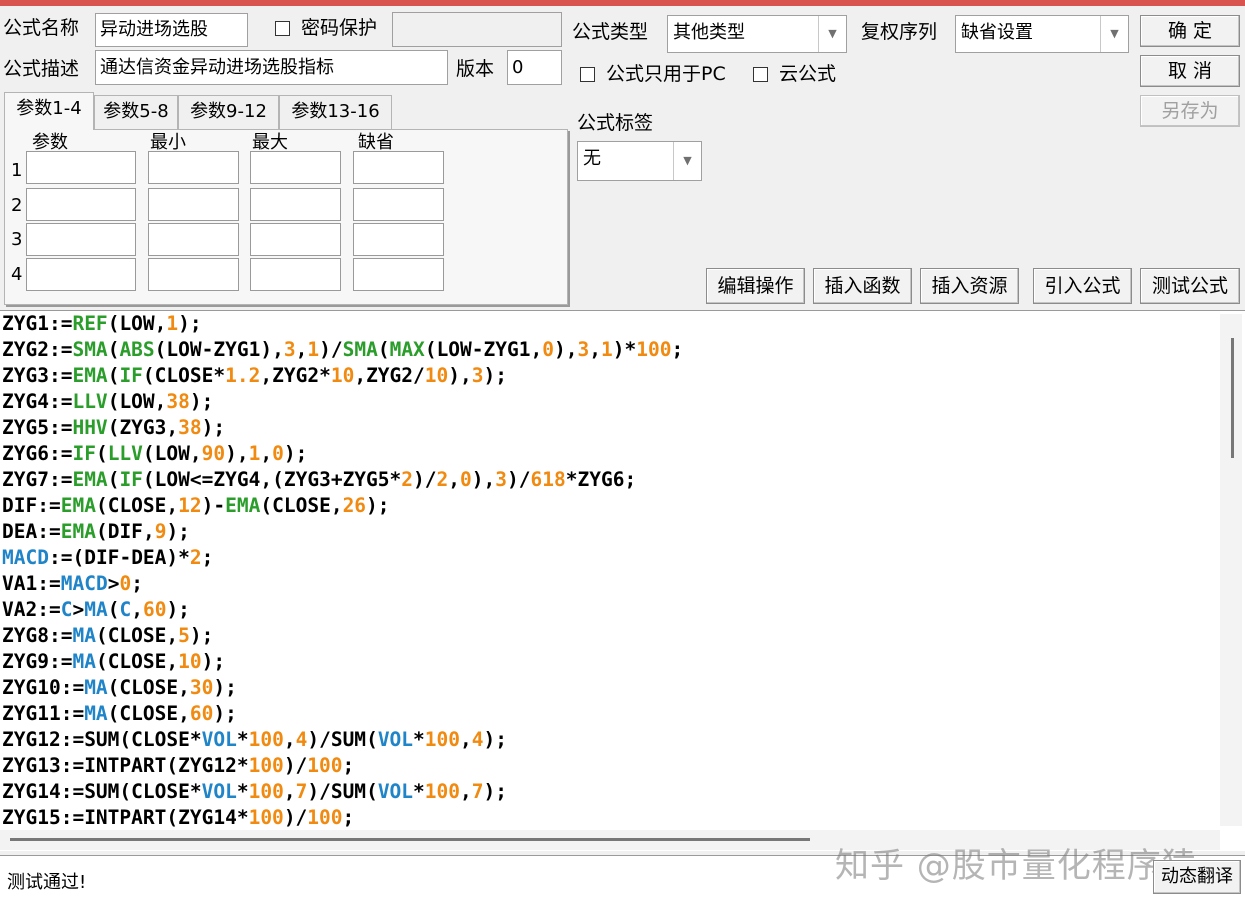 Image resolution: width=1245 pixels, height=910 pixels. What do you see at coordinates (475, 69) in the screenshot?
I see `version-label: 版本` at bounding box center [475, 69].